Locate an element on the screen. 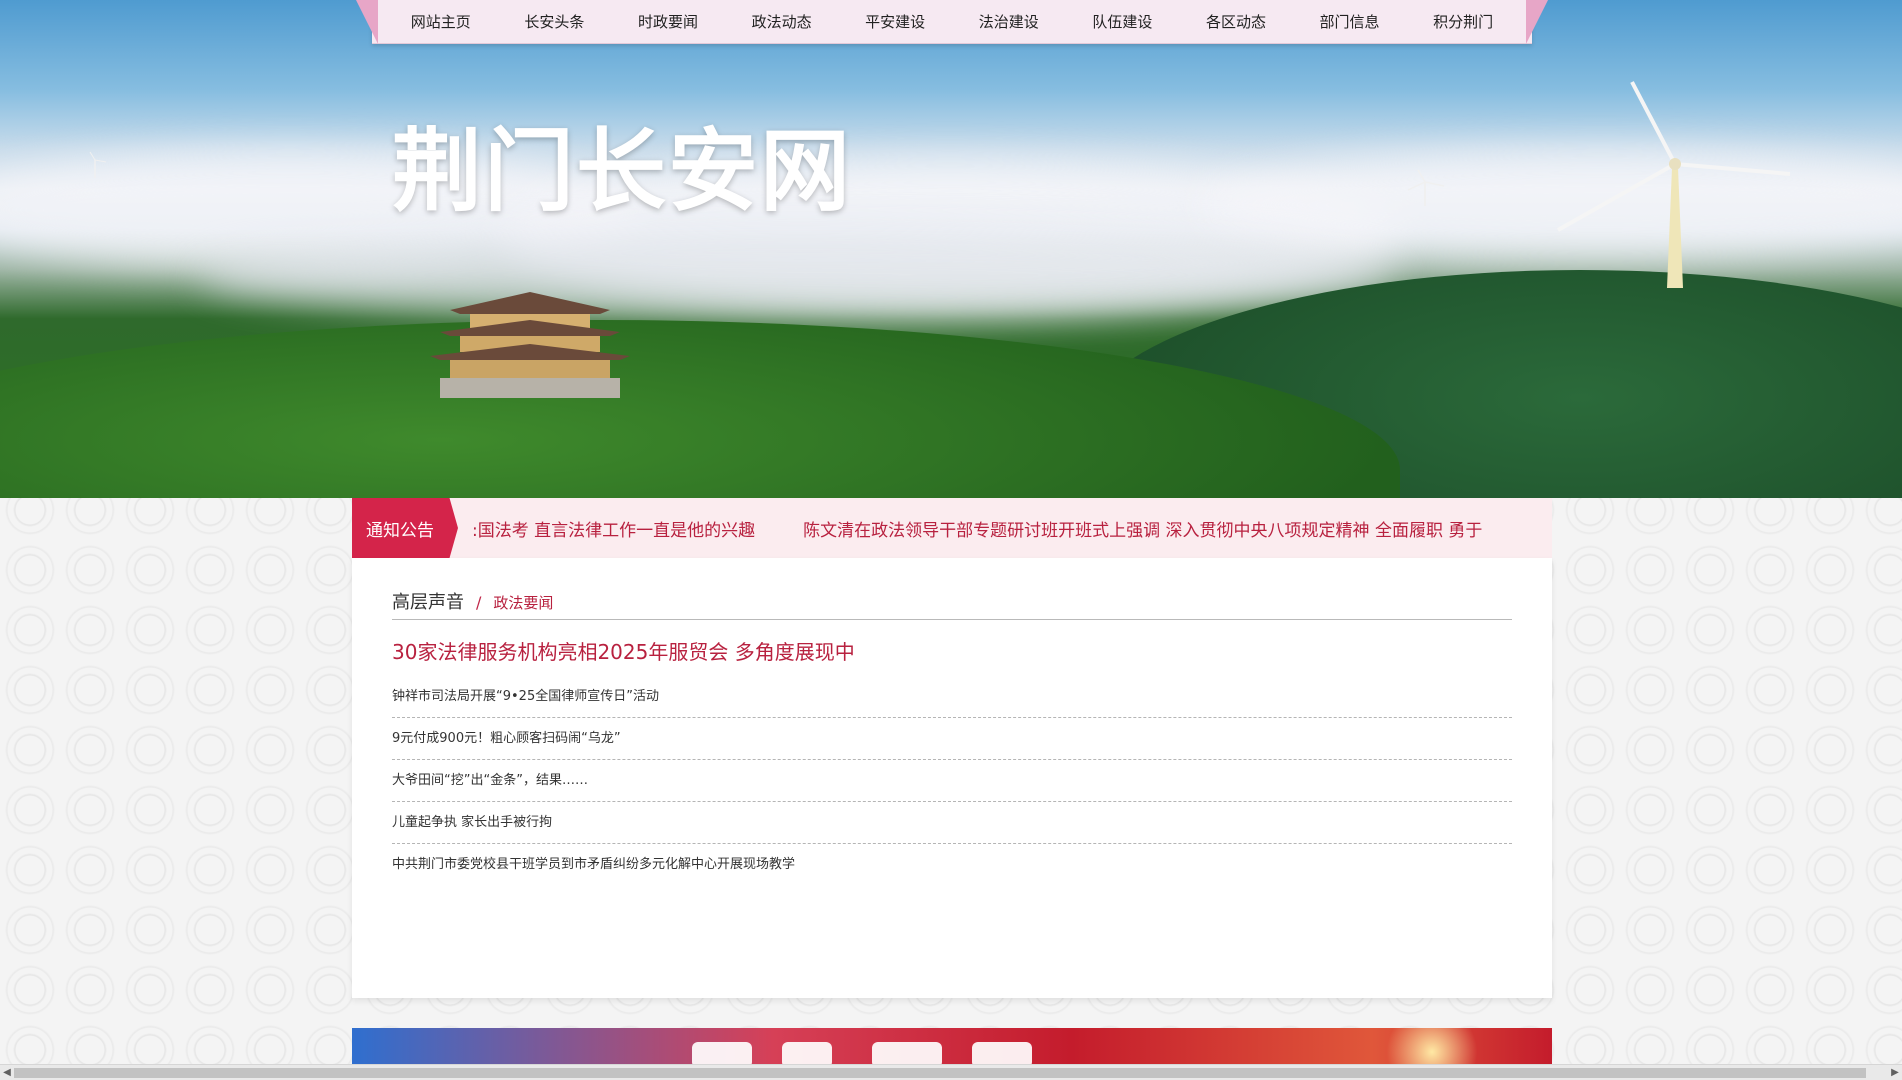 This screenshot has height=1080, width=1902. news-headline: 30家法律服务机构亮相2025年服贸会 多角度展现中 is located at coordinates (623, 650).